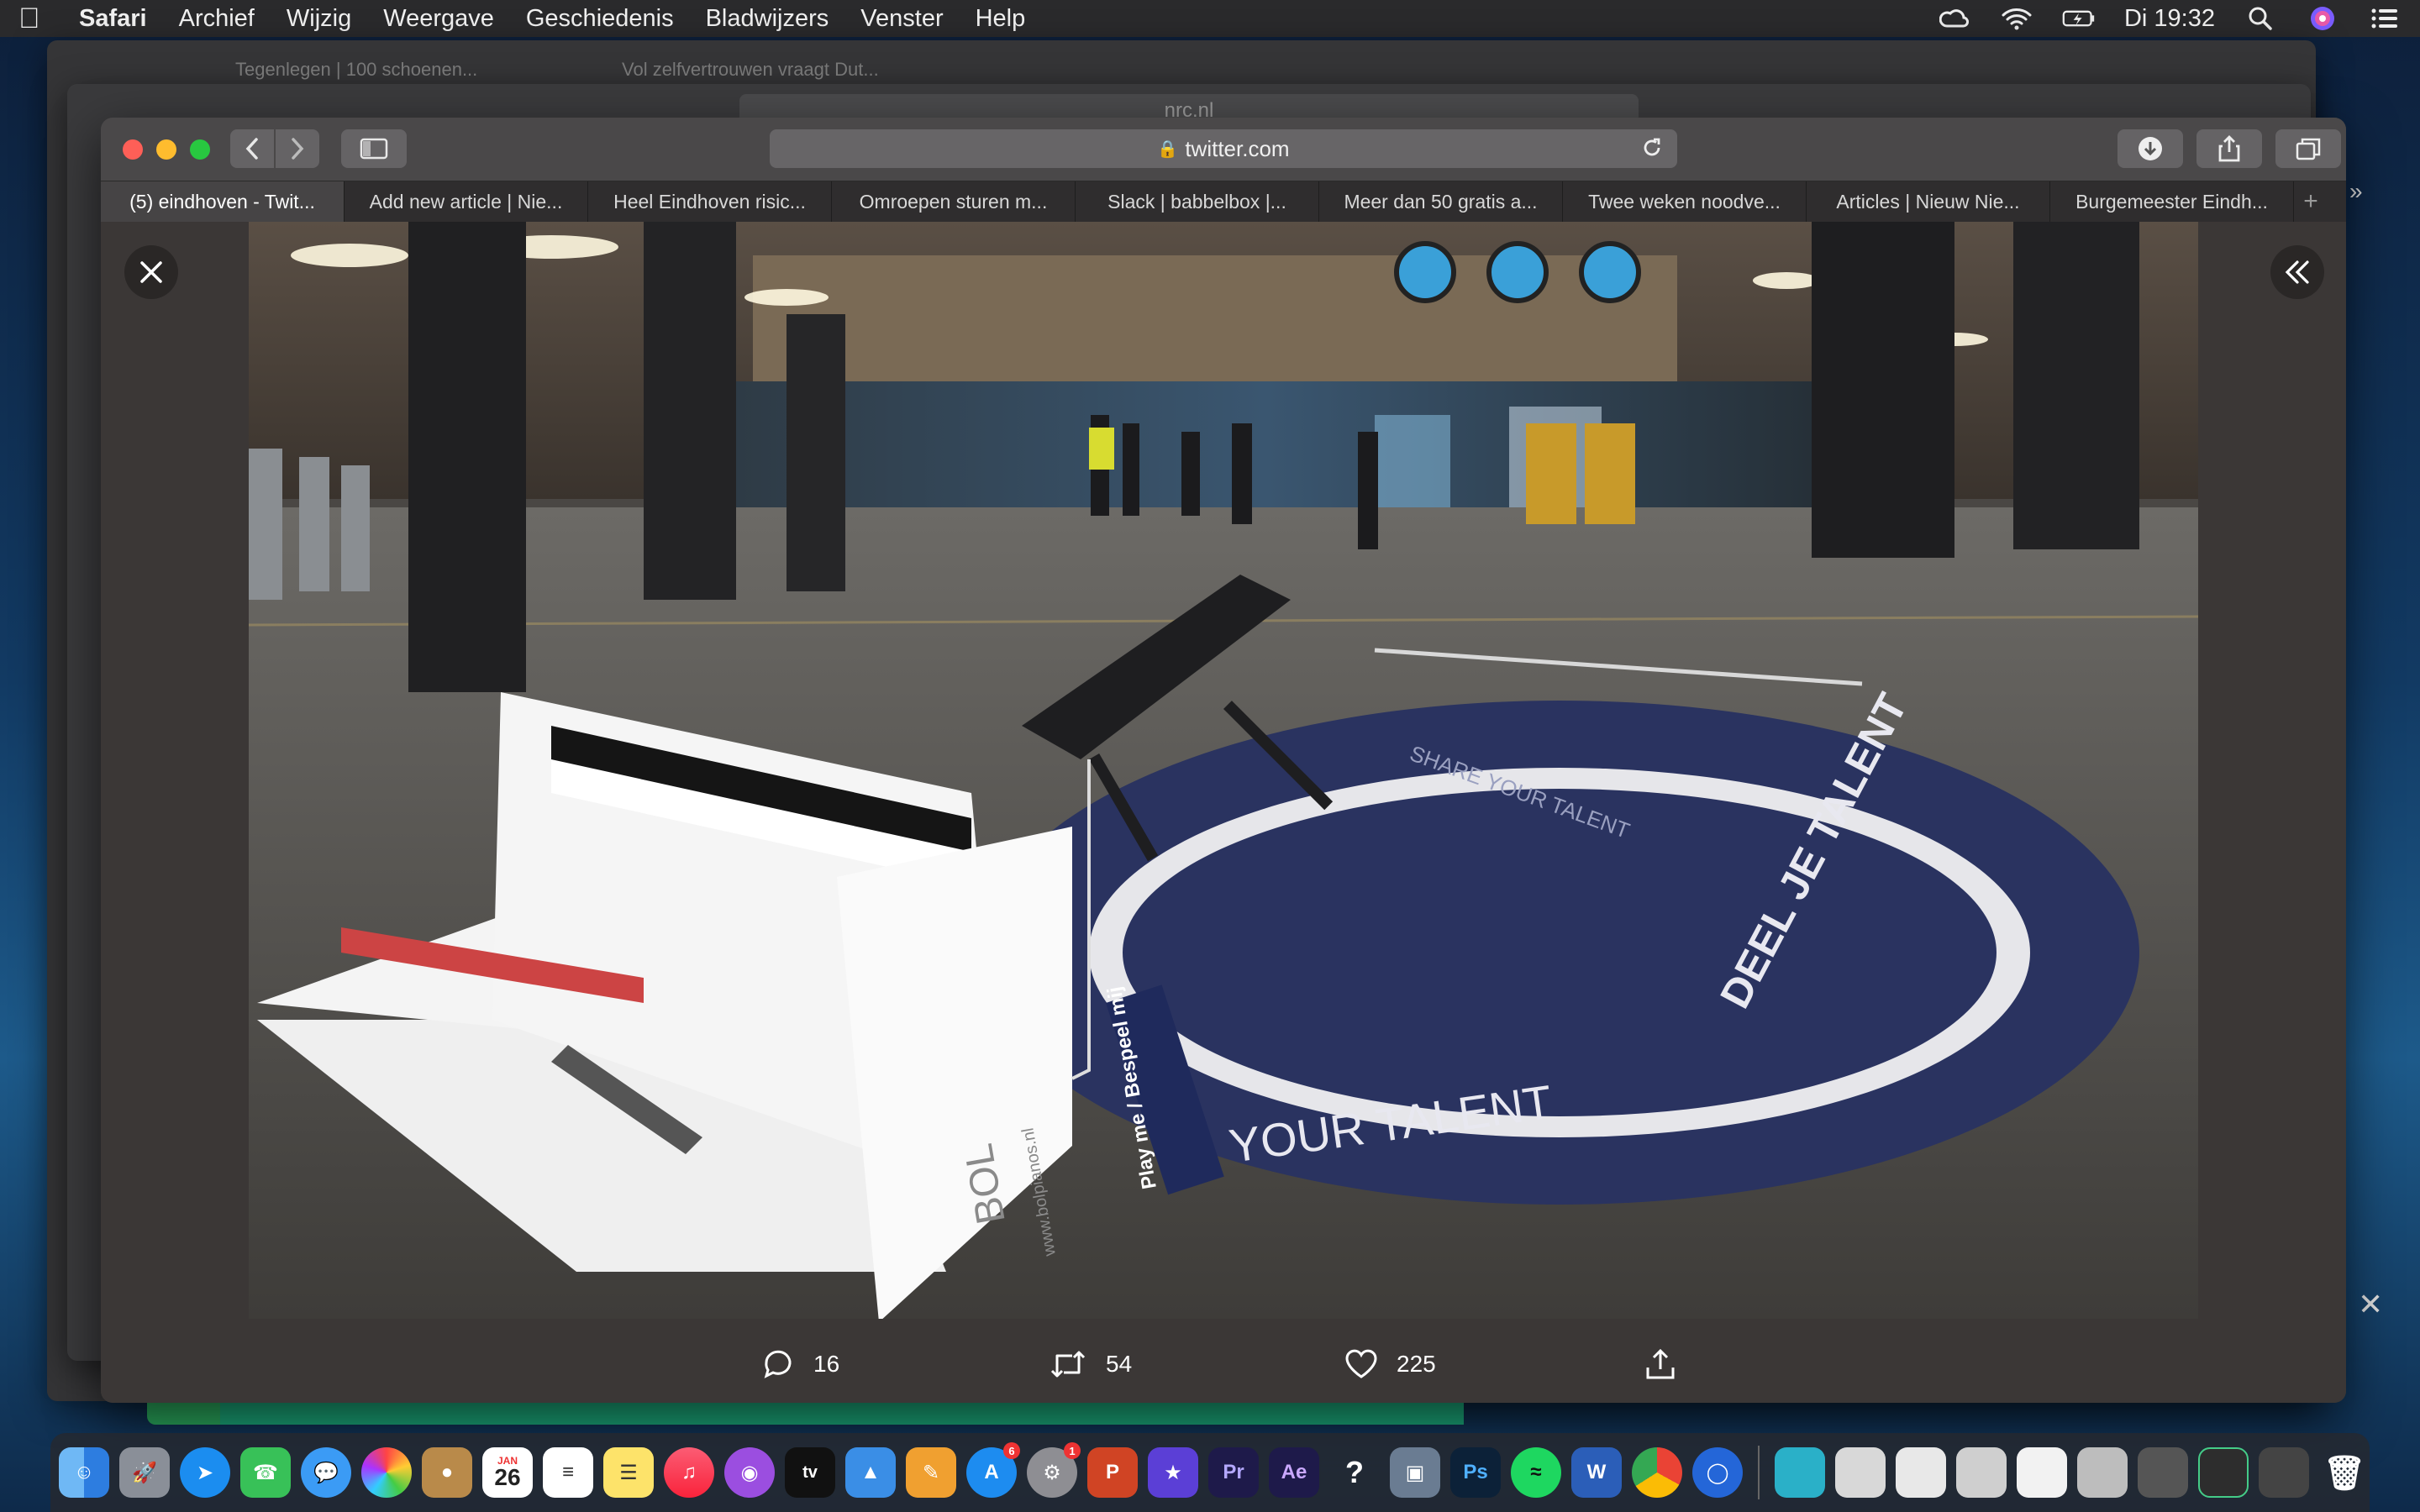 The height and width of the screenshot is (1512, 2420). I want to click on launchpad-icon: 🚀, so click(144, 1472).